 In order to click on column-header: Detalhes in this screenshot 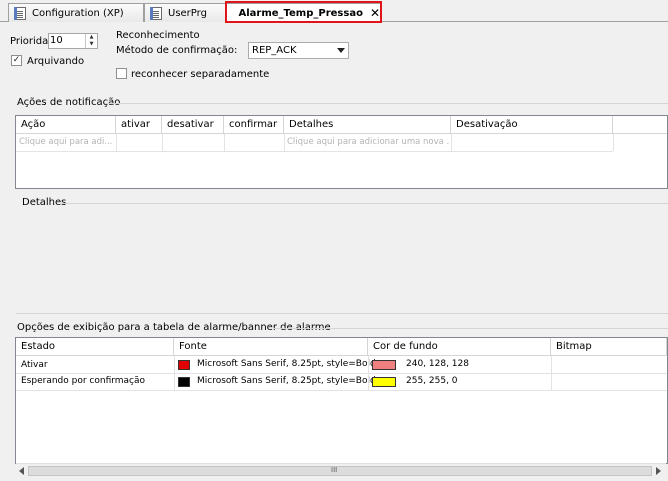, I will do `click(367, 124)`.